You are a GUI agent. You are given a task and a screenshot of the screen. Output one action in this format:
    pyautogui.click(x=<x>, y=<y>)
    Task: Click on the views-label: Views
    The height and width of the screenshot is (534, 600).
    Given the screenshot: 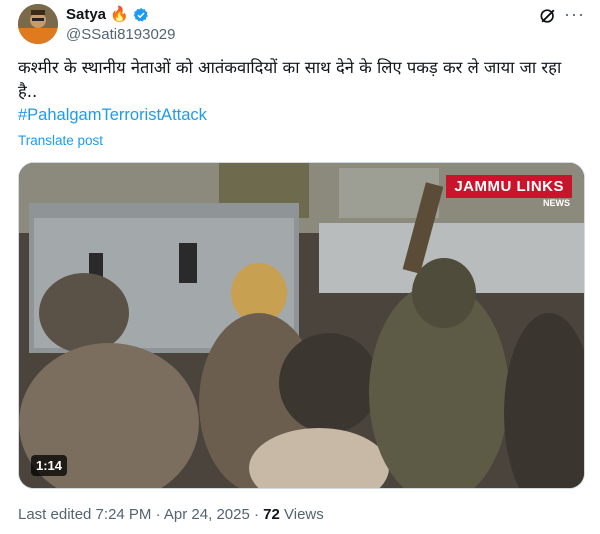 What is the action you would take?
    pyautogui.click(x=301, y=514)
    